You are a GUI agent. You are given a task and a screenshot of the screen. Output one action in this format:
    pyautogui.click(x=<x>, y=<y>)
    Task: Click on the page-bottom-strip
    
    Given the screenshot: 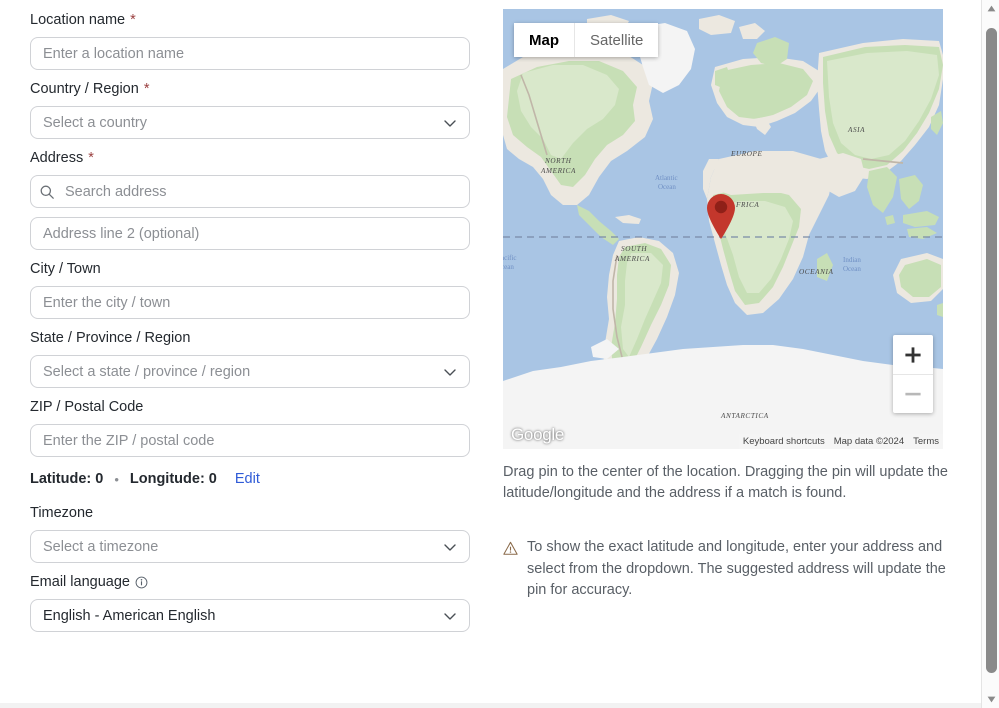 What is the action you would take?
    pyautogui.click(x=490, y=705)
    